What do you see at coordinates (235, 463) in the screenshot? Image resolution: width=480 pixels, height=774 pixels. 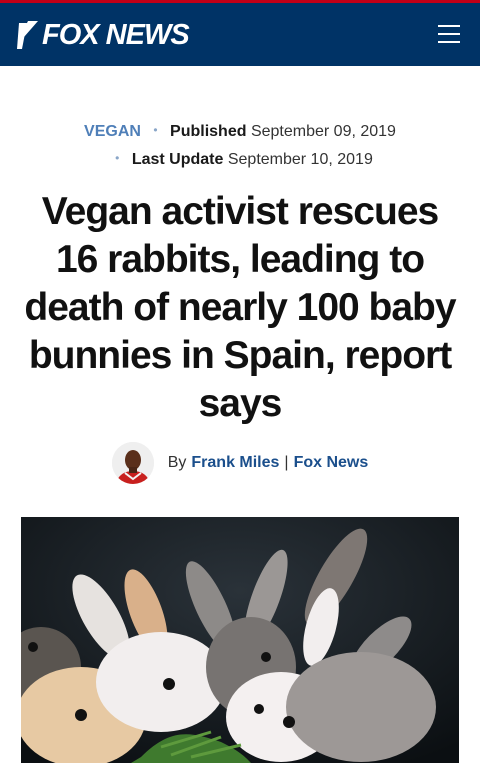 I see `author-link: Frank Miles` at bounding box center [235, 463].